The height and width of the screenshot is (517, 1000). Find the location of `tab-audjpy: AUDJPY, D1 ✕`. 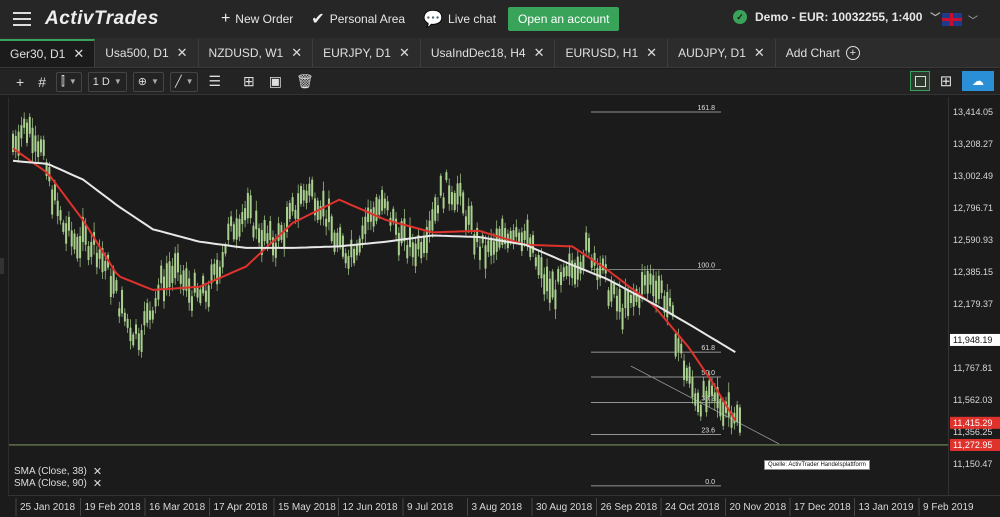

tab-audjpy: AUDJPY, D1 ✕ is located at coordinates (722, 53).